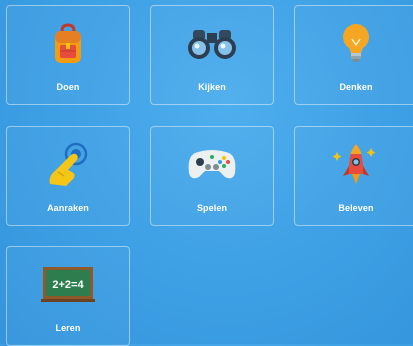 The image size is (413, 346). I want to click on tile-kijken: Kijken, so click(212, 55).